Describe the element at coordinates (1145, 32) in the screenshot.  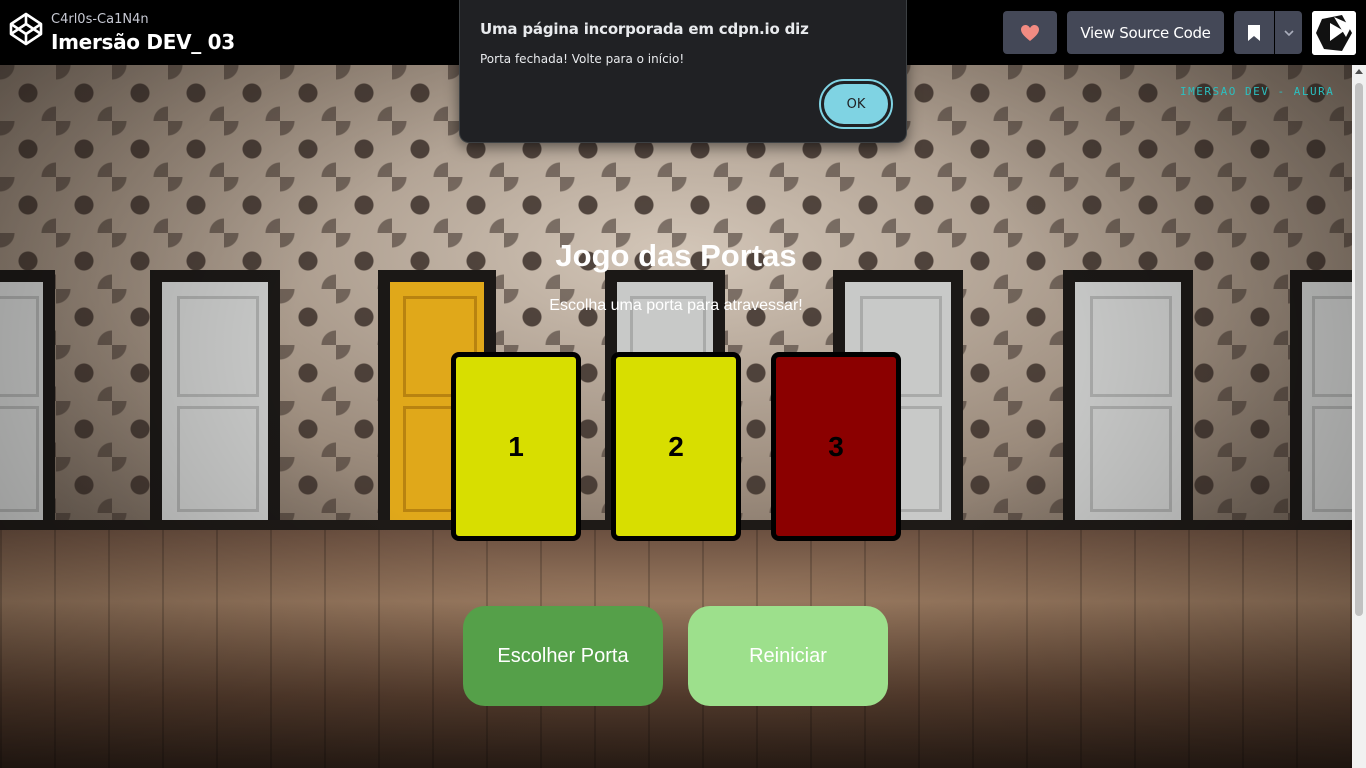
I see `view-source-button: View Source Code` at that location.